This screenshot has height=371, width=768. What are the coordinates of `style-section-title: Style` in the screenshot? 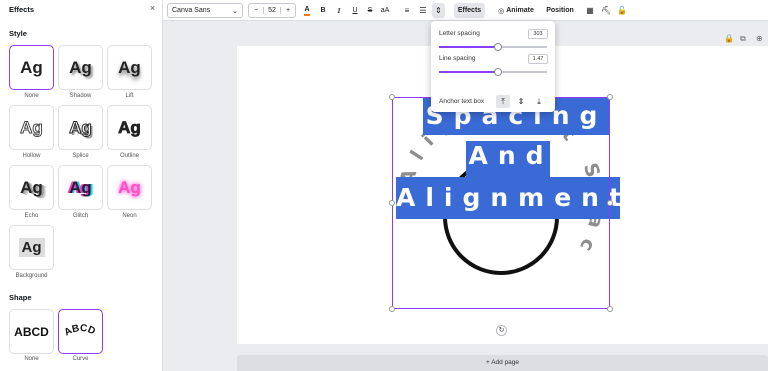 It's located at (18, 33).